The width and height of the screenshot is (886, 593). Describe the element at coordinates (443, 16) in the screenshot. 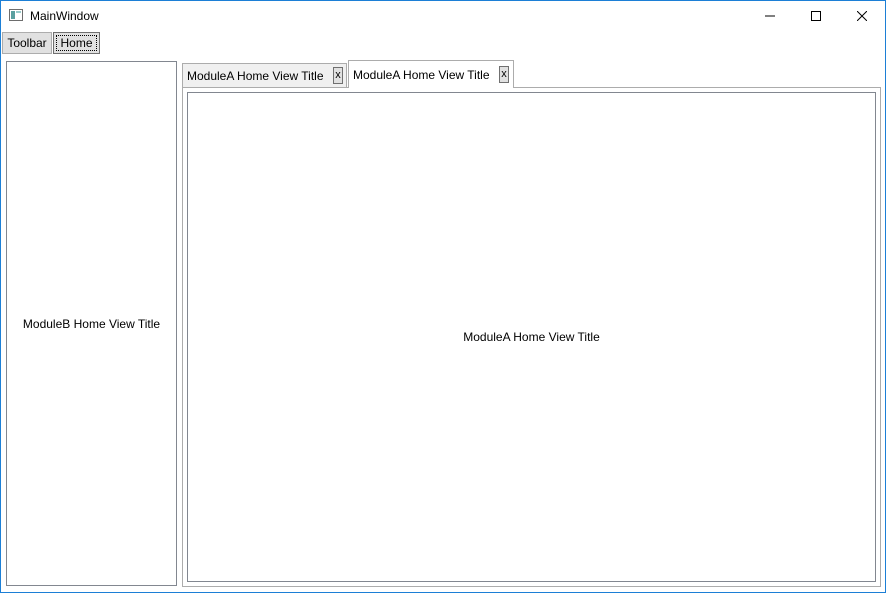

I see `title-bar: MainWindow` at that location.